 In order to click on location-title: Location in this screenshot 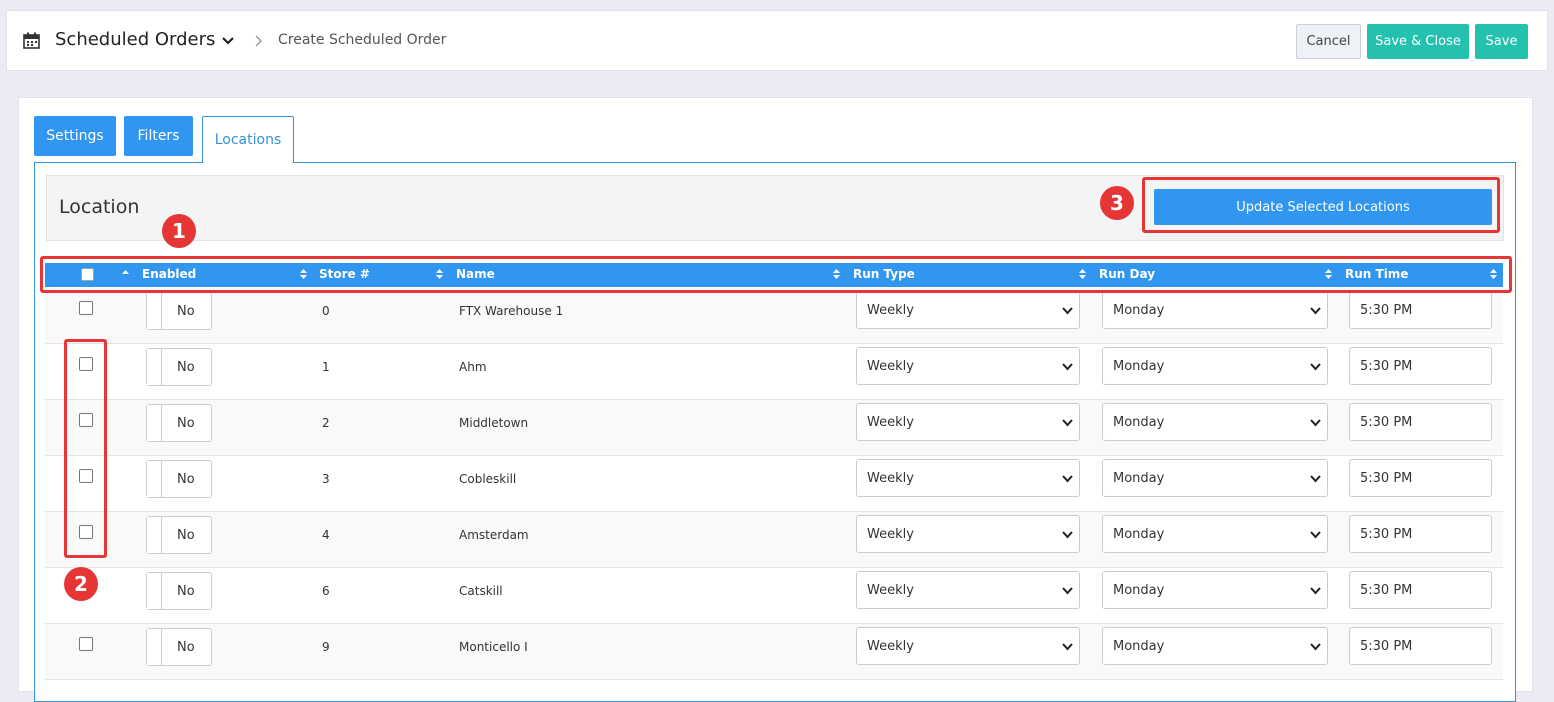, I will do `click(99, 207)`.